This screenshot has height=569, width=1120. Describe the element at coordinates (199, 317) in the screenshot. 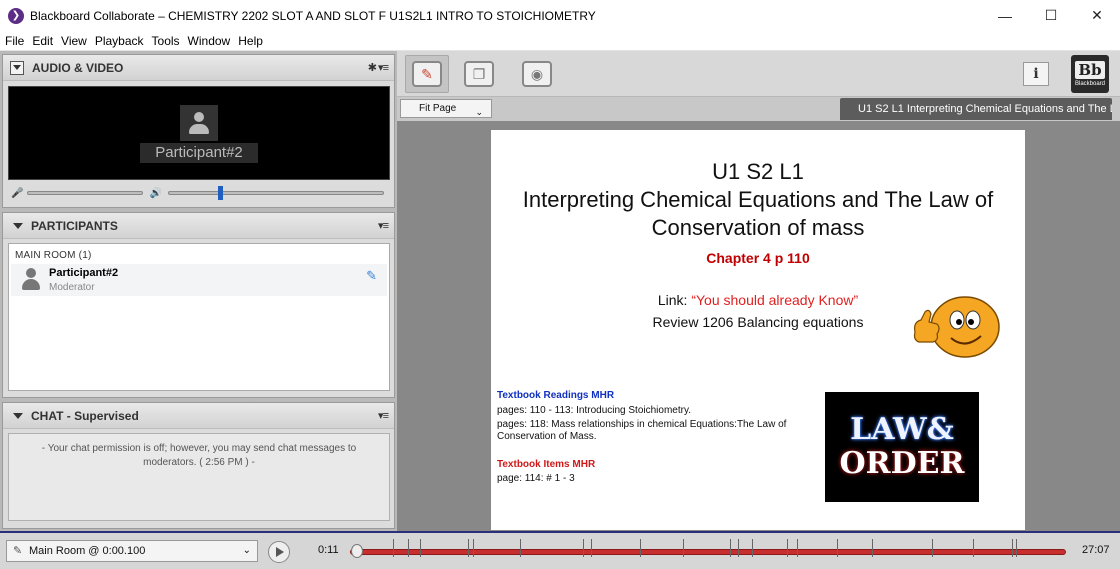

I see `participants-list: MAIN ROOM (1) Participant#2 Moderator ✎` at that location.